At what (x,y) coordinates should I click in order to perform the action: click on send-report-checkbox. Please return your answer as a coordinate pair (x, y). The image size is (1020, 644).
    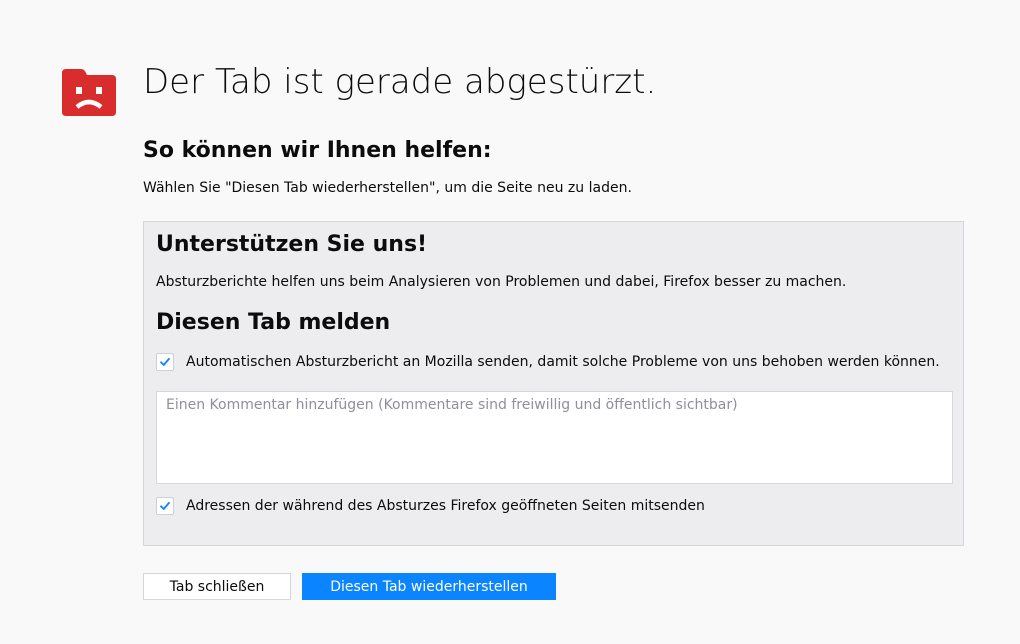
    Looking at the image, I should click on (165, 362).